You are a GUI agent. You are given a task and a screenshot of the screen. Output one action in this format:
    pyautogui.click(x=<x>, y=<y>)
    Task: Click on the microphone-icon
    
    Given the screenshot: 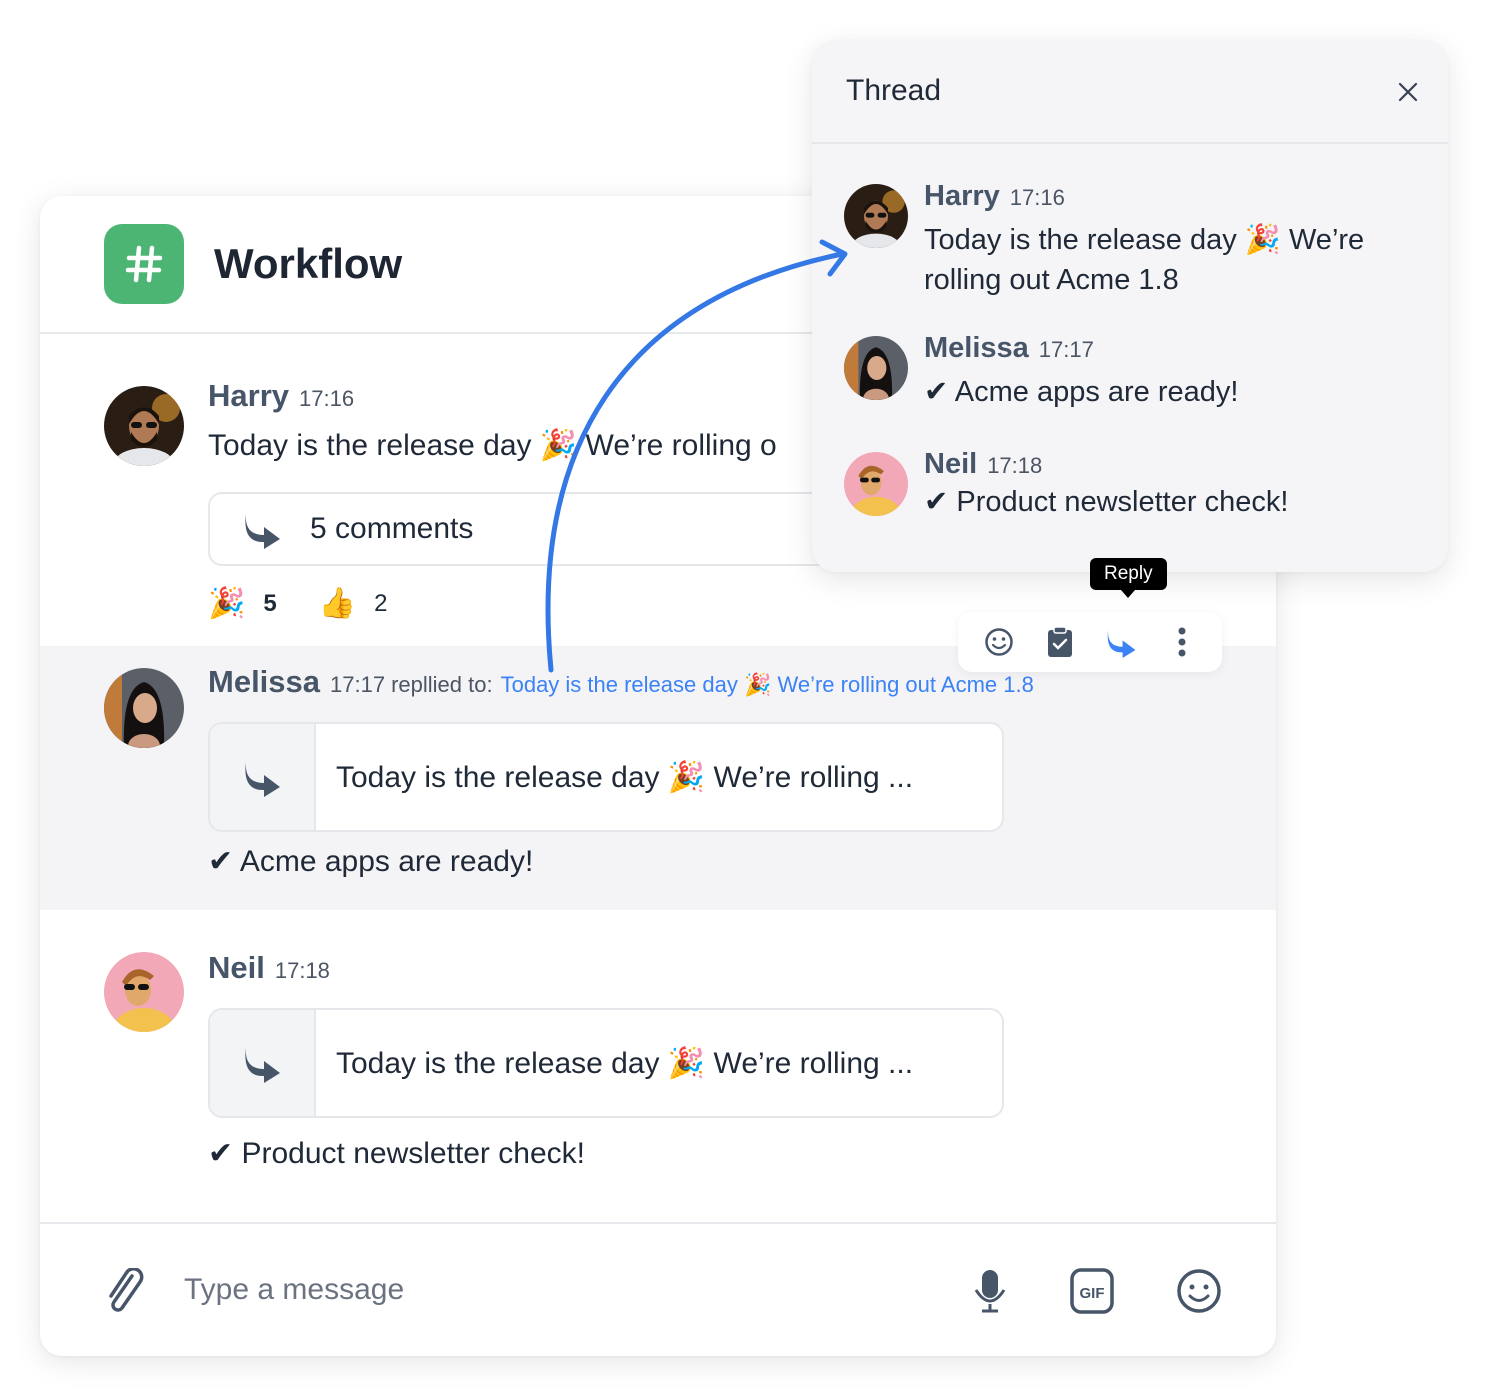 What is the action you would take?
    pyautogui.click(x=990, y=1293)
    